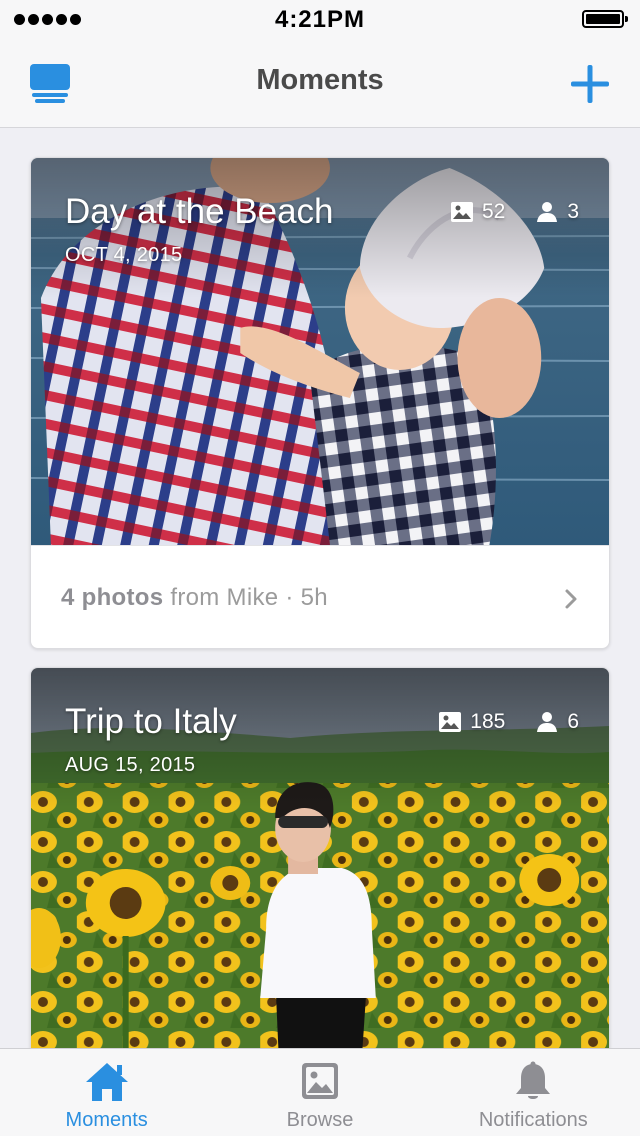 This screenshot has width=640, height=1136. Describe the element at coordinates (571, 599) in the screenshot. I see `chevron-right-icon` at that location.